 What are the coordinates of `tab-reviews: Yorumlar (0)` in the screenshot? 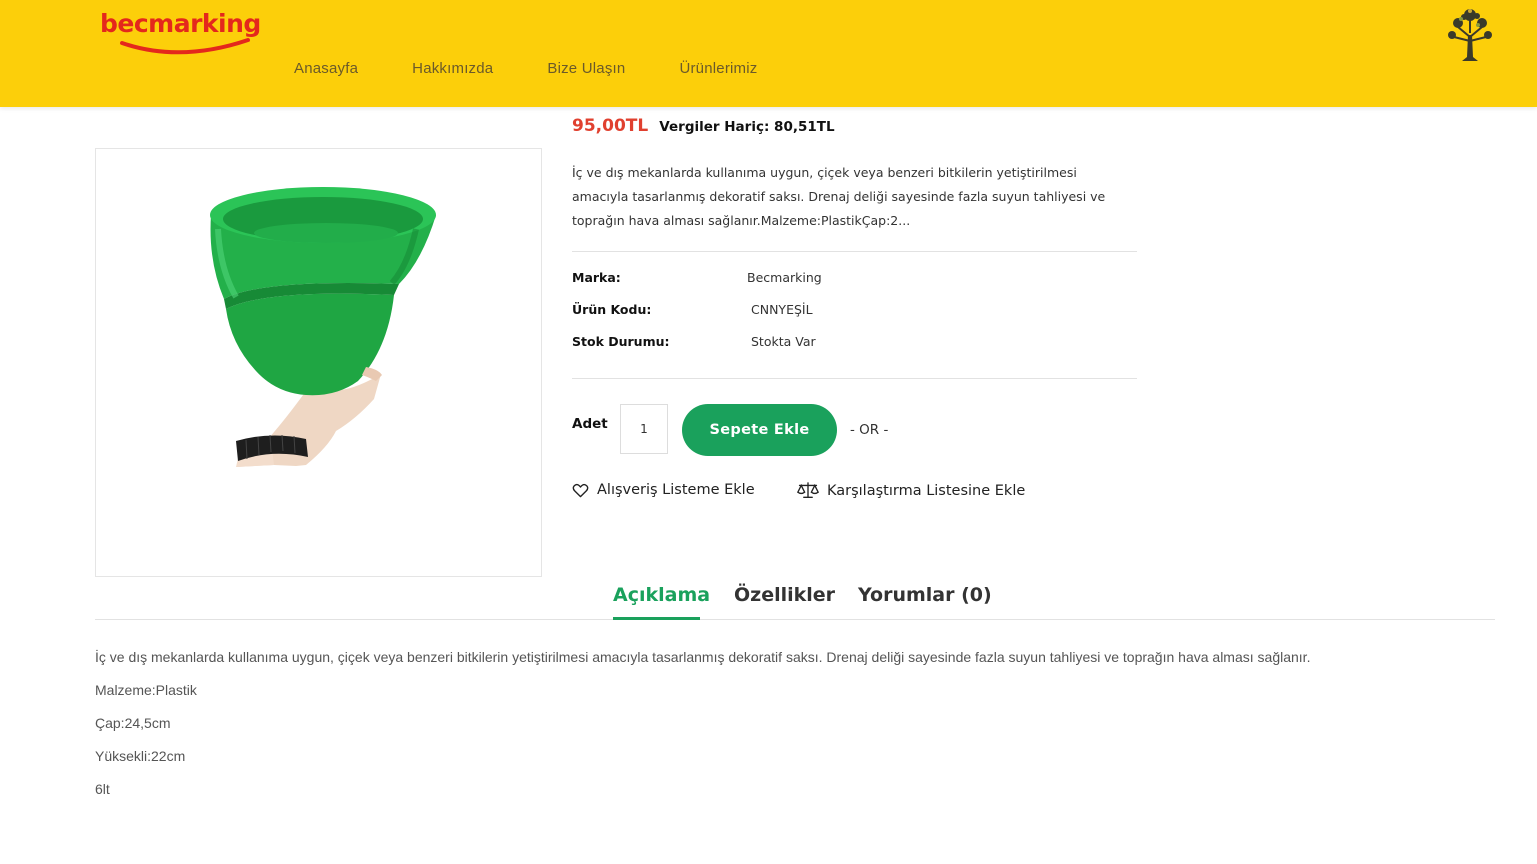 It's located at (925, 595).